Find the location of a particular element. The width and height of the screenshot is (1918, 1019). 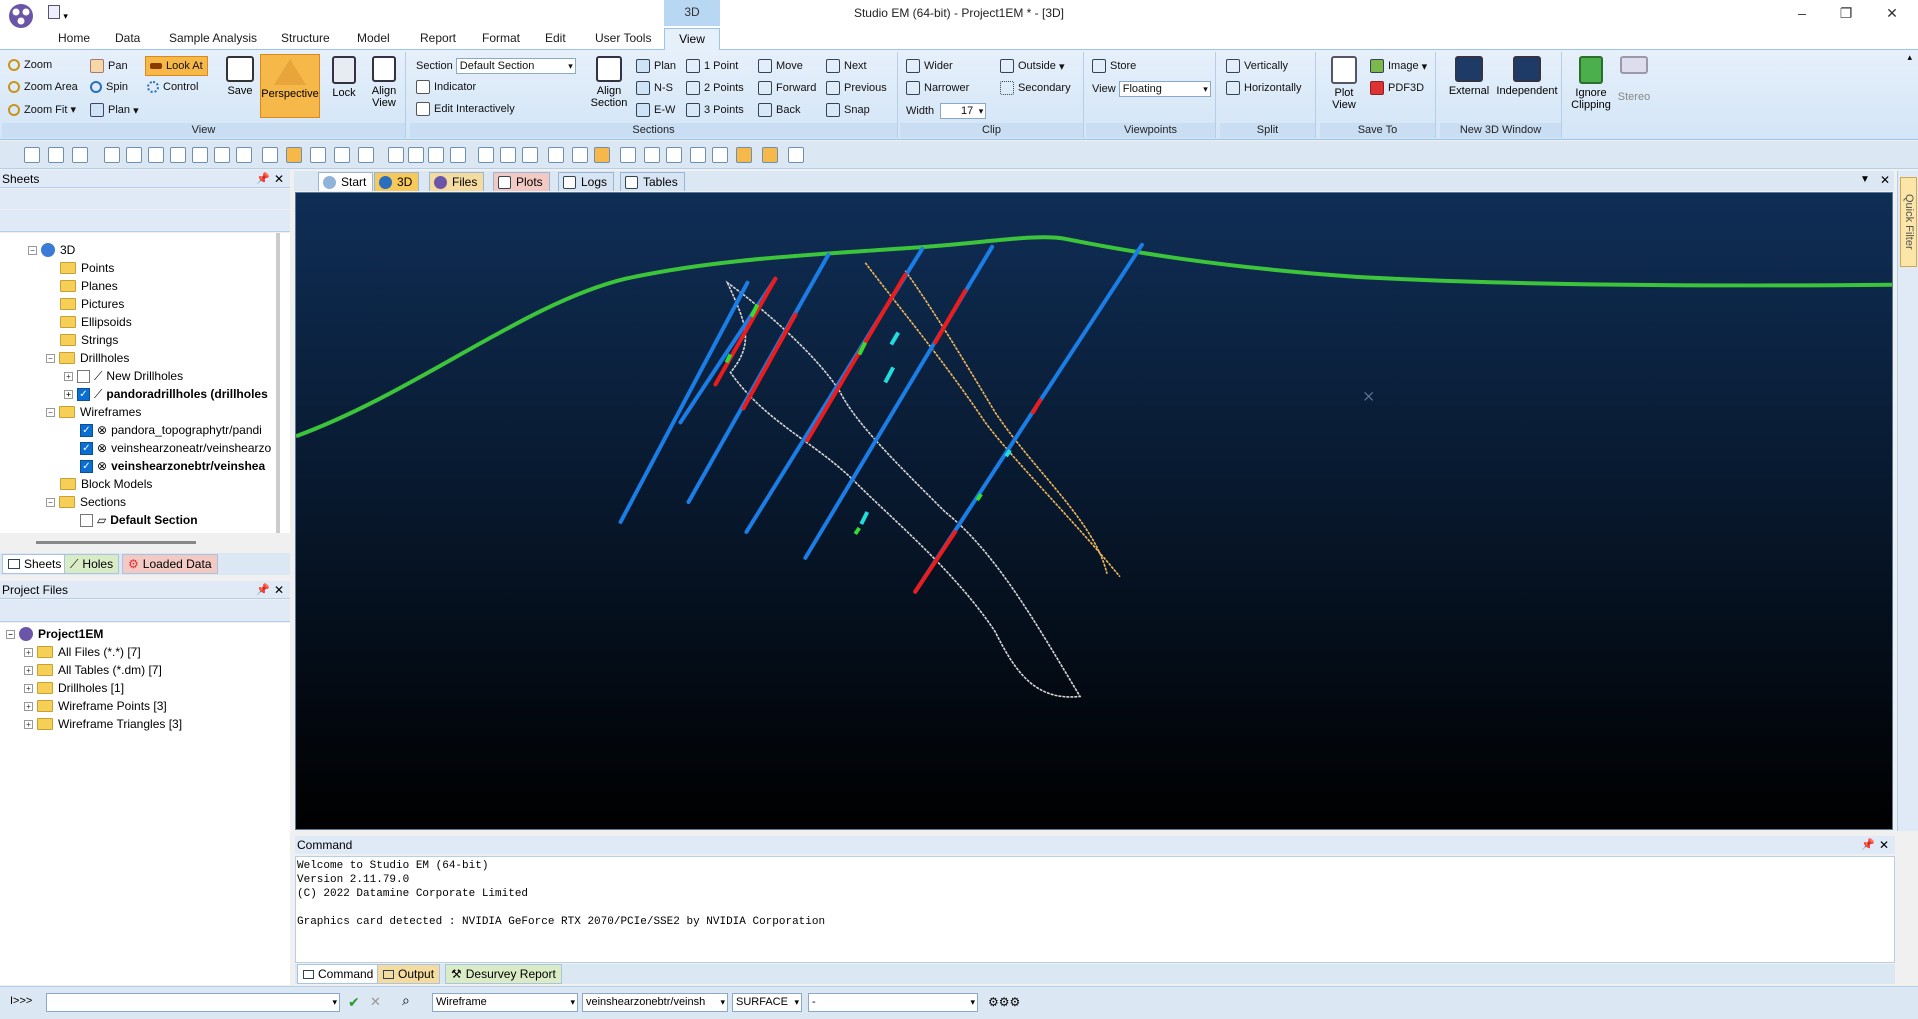

spin-button: Spin is located at coordinates (109, 87).